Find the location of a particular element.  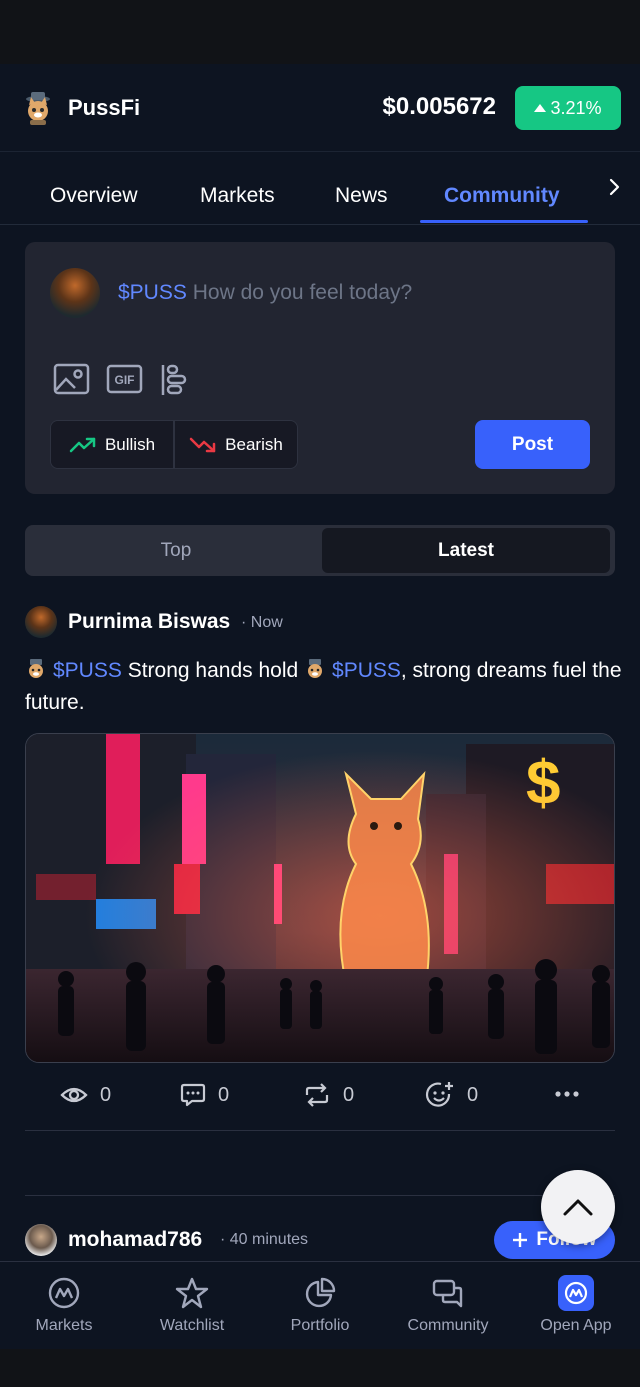

sort-toggle: Top Latest is located at coordinates (320, 550).